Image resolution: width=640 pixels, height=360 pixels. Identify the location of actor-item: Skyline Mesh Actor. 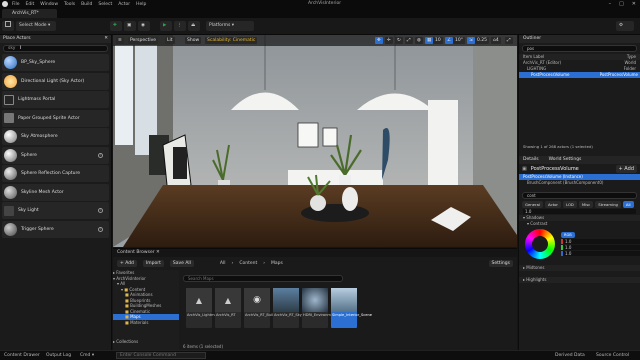
(55, 192).